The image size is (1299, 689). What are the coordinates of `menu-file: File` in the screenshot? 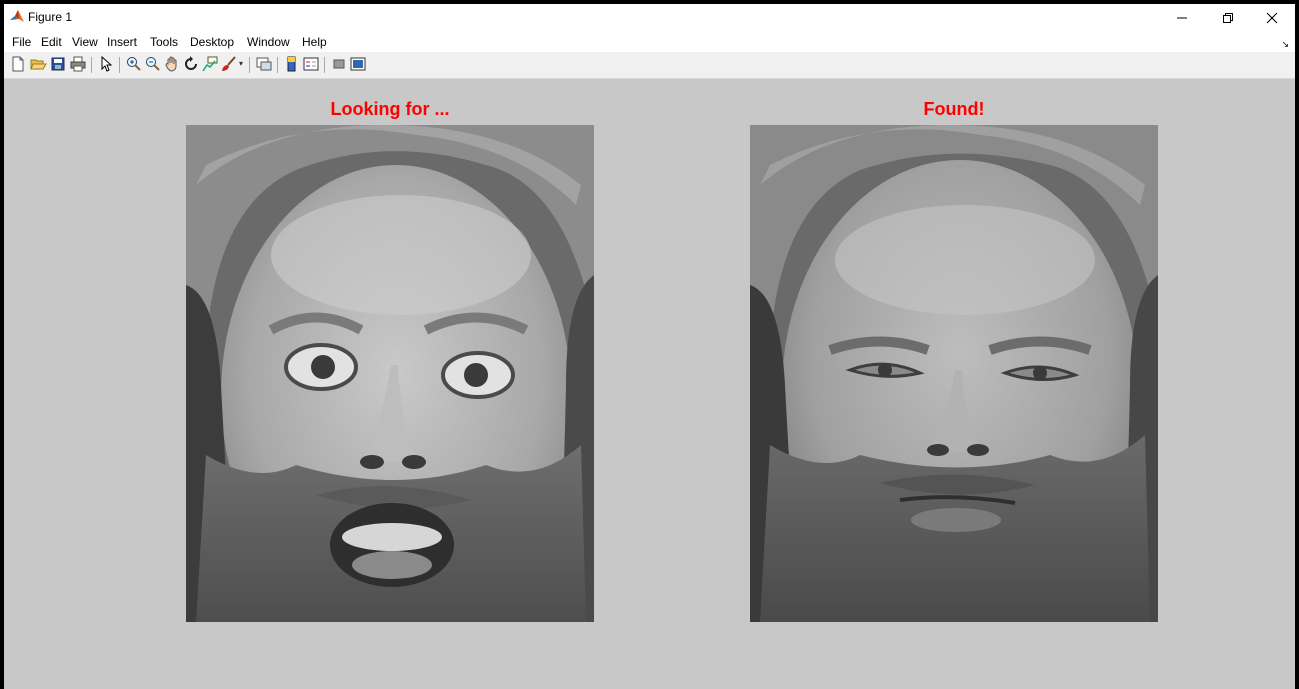 It's located at (21, 42).